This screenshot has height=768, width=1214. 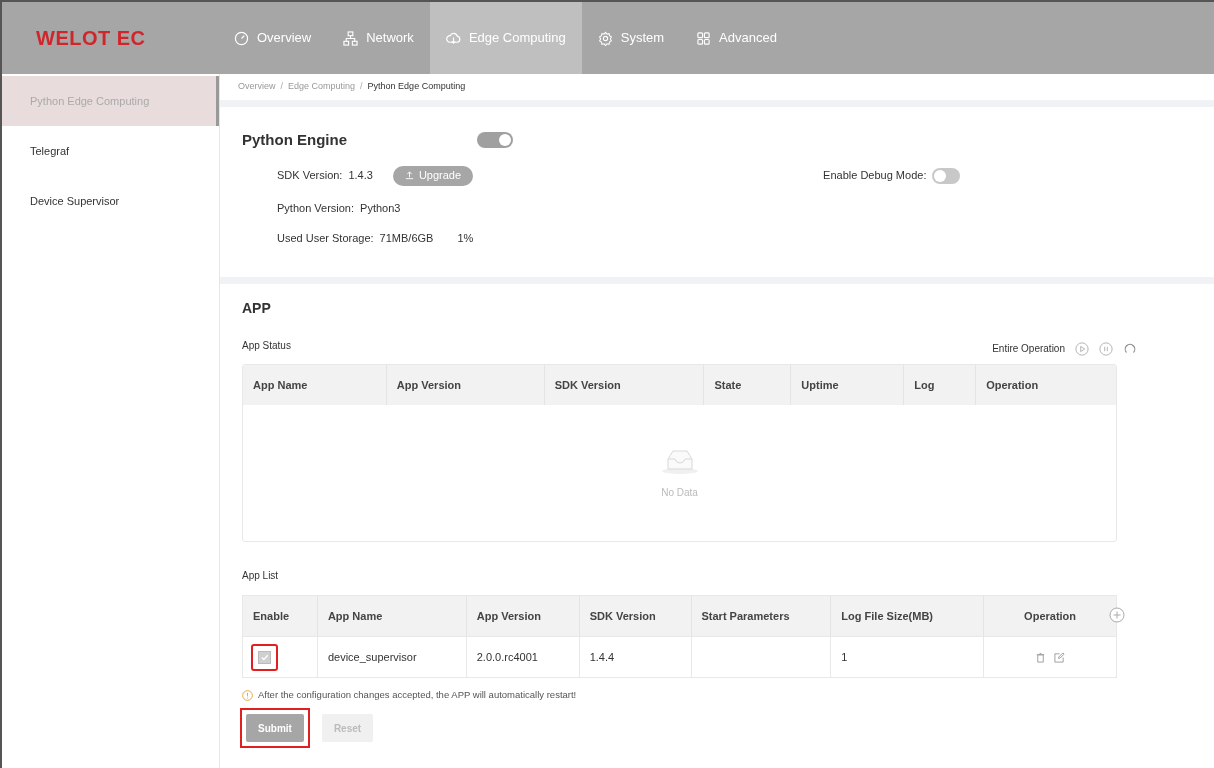 I want to click on field-value: 1.4.3, so click(x=360, y=176).